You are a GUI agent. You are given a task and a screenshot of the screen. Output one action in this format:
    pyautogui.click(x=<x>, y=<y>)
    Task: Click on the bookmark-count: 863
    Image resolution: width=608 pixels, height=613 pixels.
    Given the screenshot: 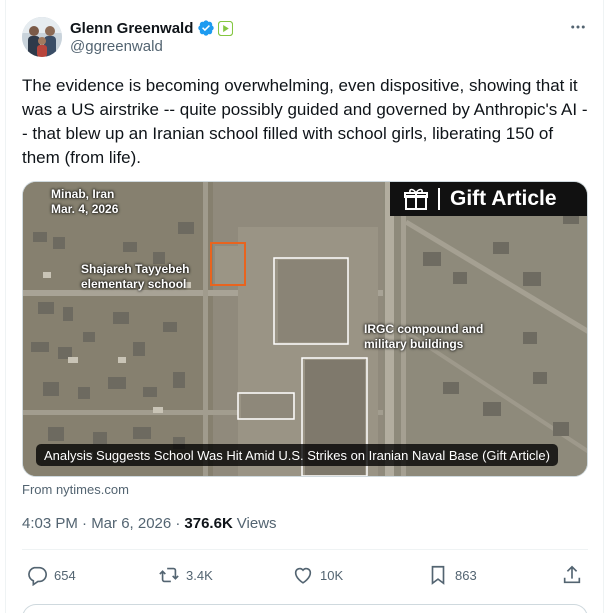 What is the action you would take?
    pyautogui.click(x=466, y=575)
    